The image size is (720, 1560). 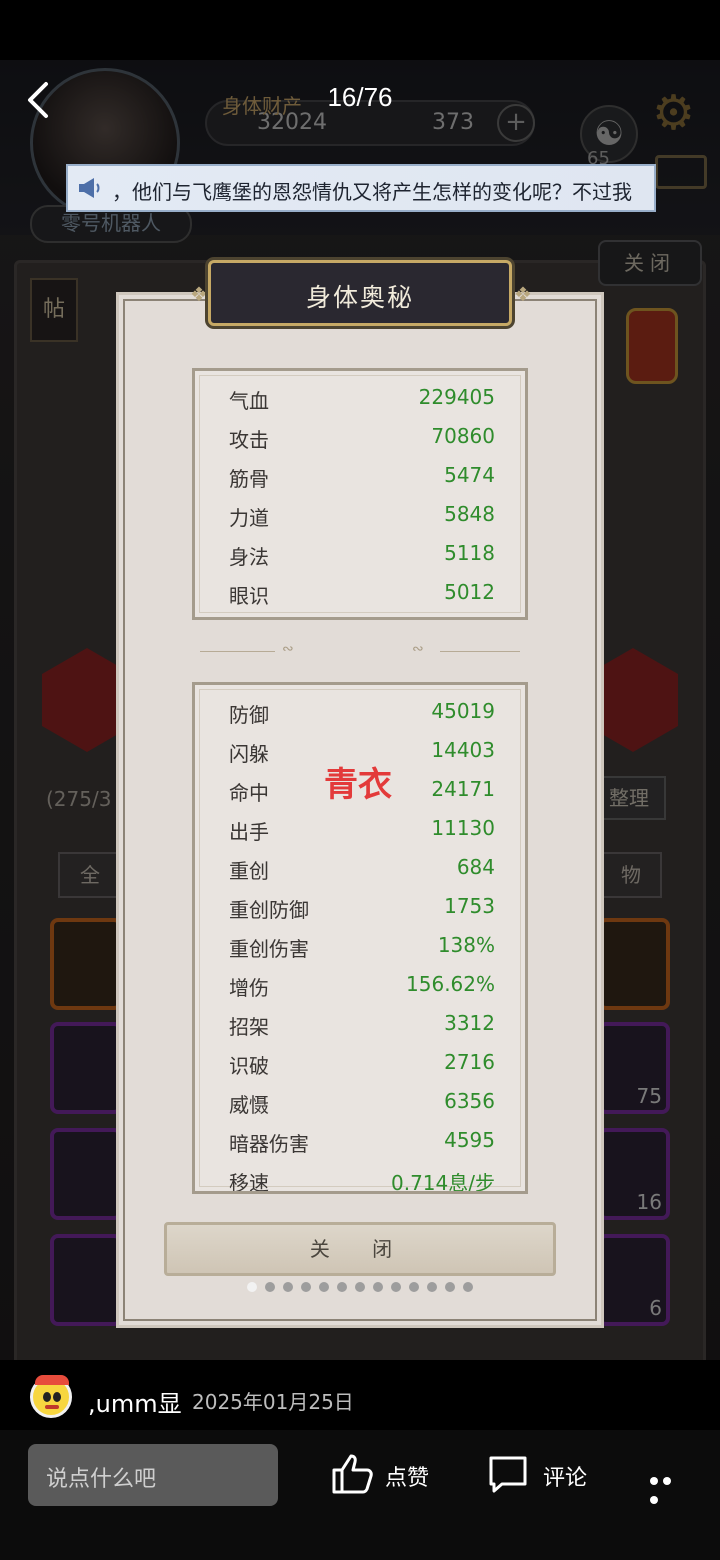 I want to click on stat-row: 重创 684, so click(x=362, y=870).